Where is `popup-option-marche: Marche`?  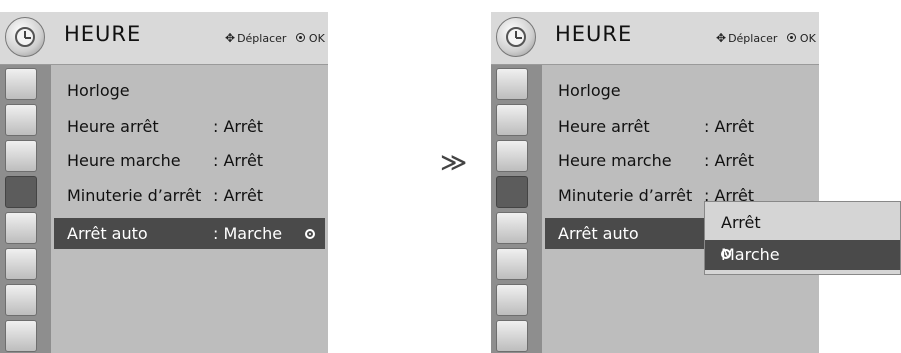
popup-option-marche: Marche is located at coordinates (802, 255).